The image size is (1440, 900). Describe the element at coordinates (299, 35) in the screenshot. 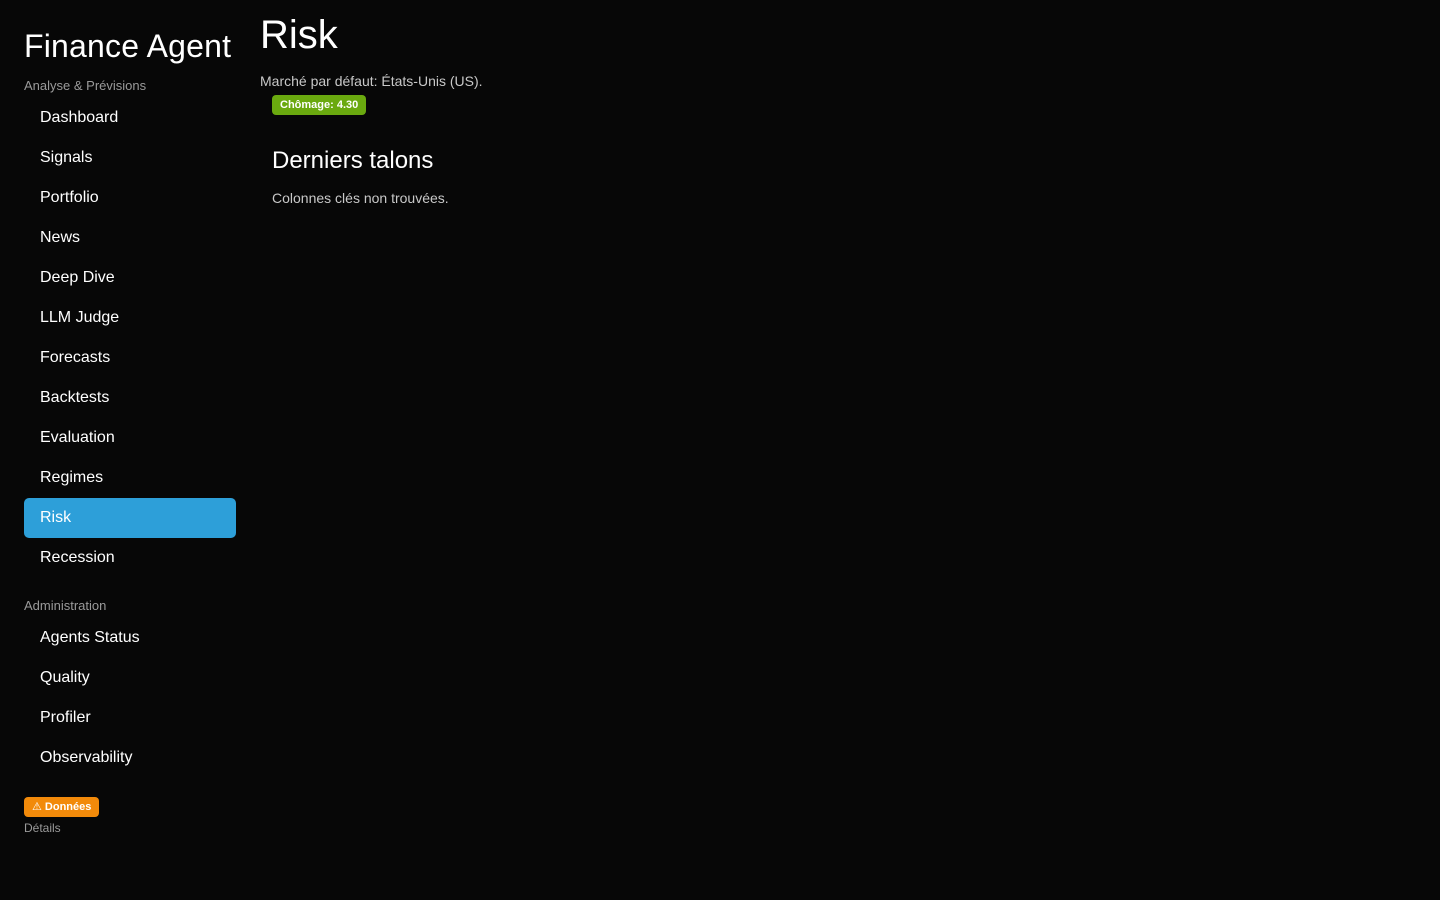

I see `page-title: Risk` at that location.